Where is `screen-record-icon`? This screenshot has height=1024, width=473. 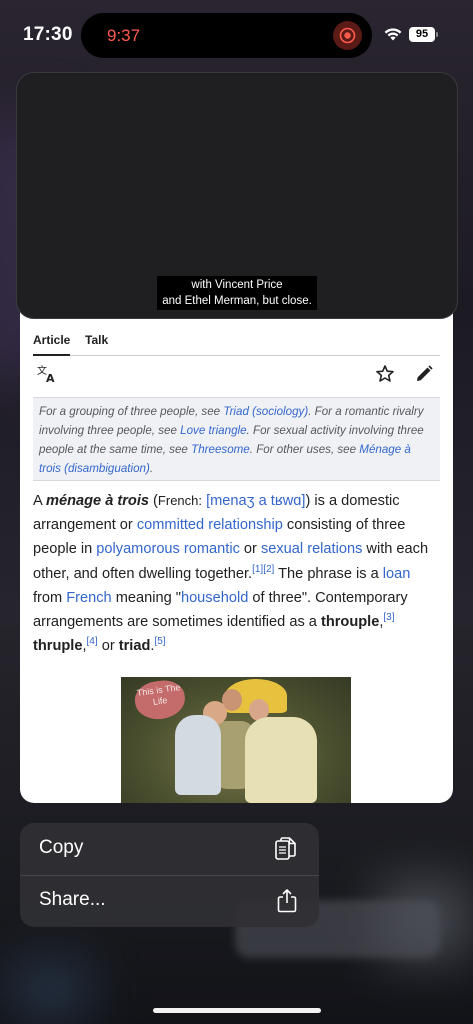 screen-record-icon is located at coordinates (347, 35).